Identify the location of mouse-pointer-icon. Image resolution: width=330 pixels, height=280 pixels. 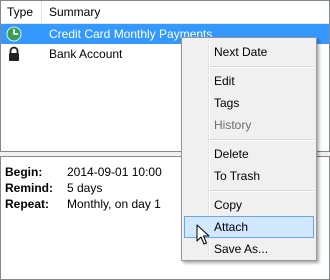
(203, 235).